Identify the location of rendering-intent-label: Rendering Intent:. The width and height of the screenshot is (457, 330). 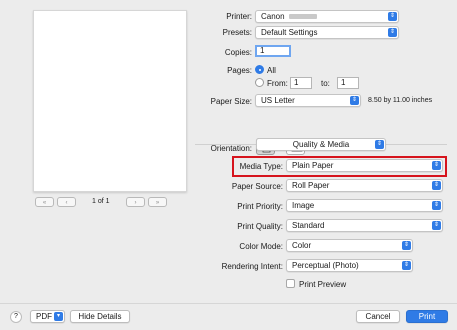
(252, 266).